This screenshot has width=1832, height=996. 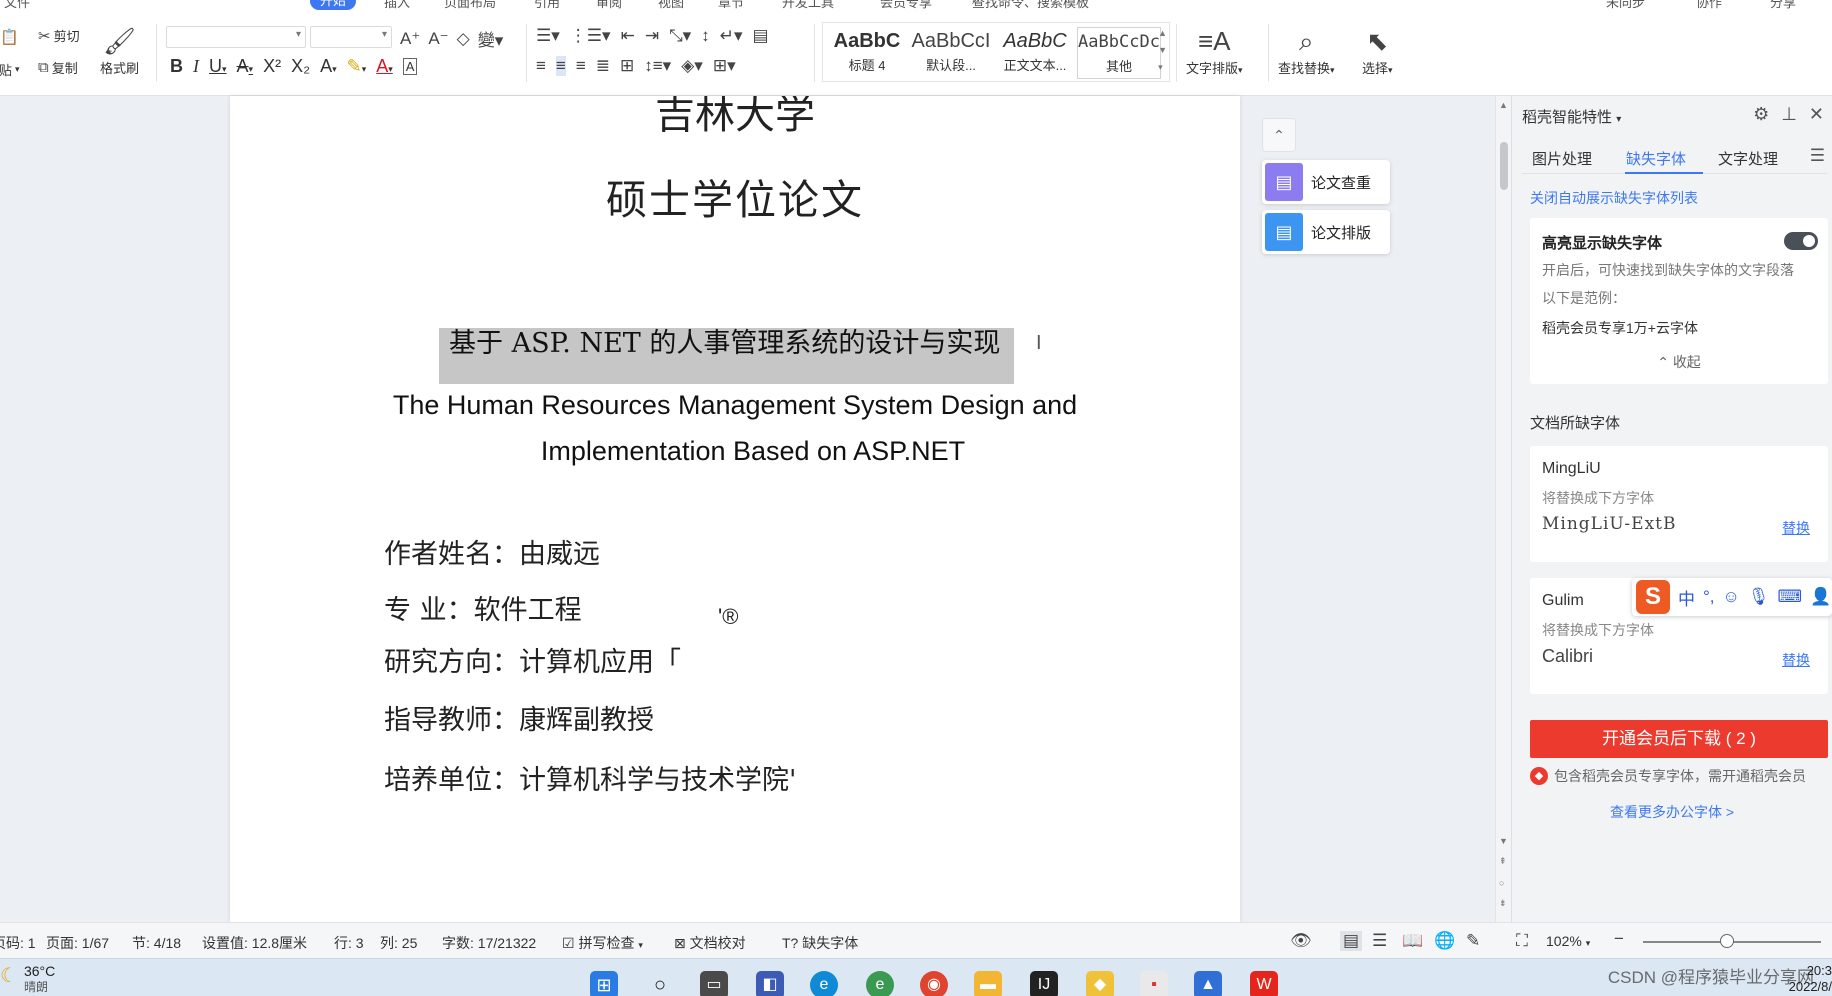 I want to click on grow-font-icon: A⁺, so click(x=410, y=39).